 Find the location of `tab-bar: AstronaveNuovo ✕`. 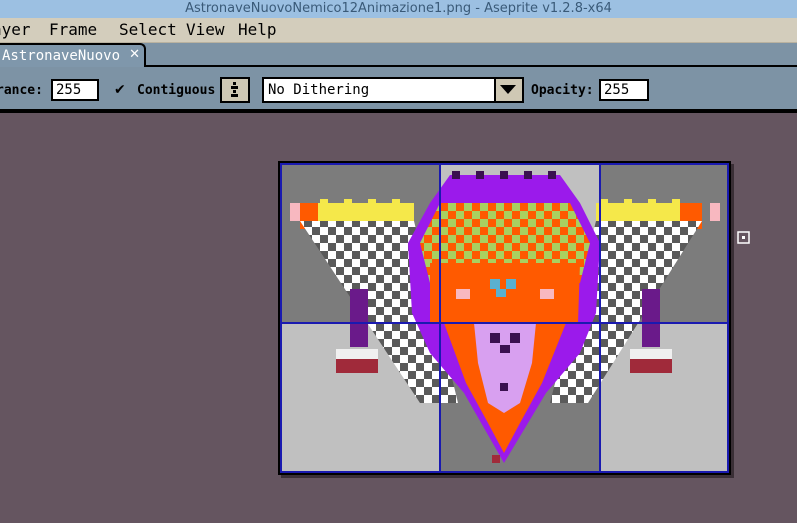

tab-bar: AstronaveNuovo ✕ is located at coordinates (398, 55).